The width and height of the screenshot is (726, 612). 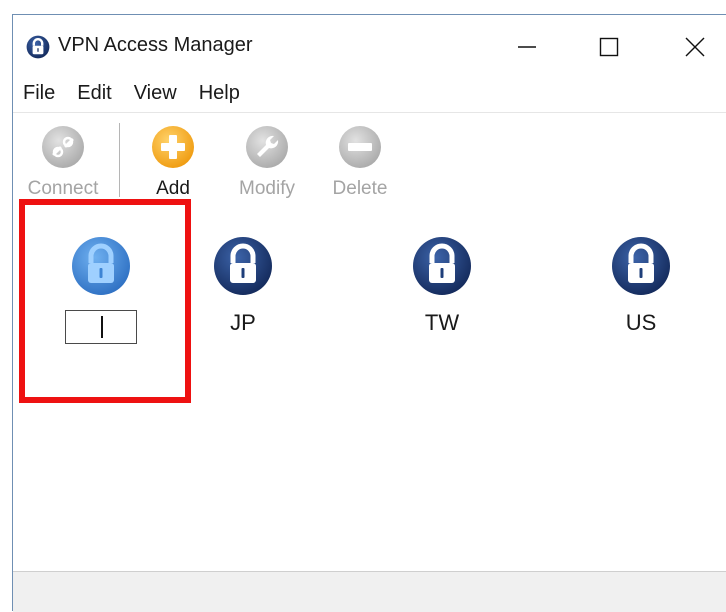 I want to click on app-lock-icon, so click(x=38, y=49).